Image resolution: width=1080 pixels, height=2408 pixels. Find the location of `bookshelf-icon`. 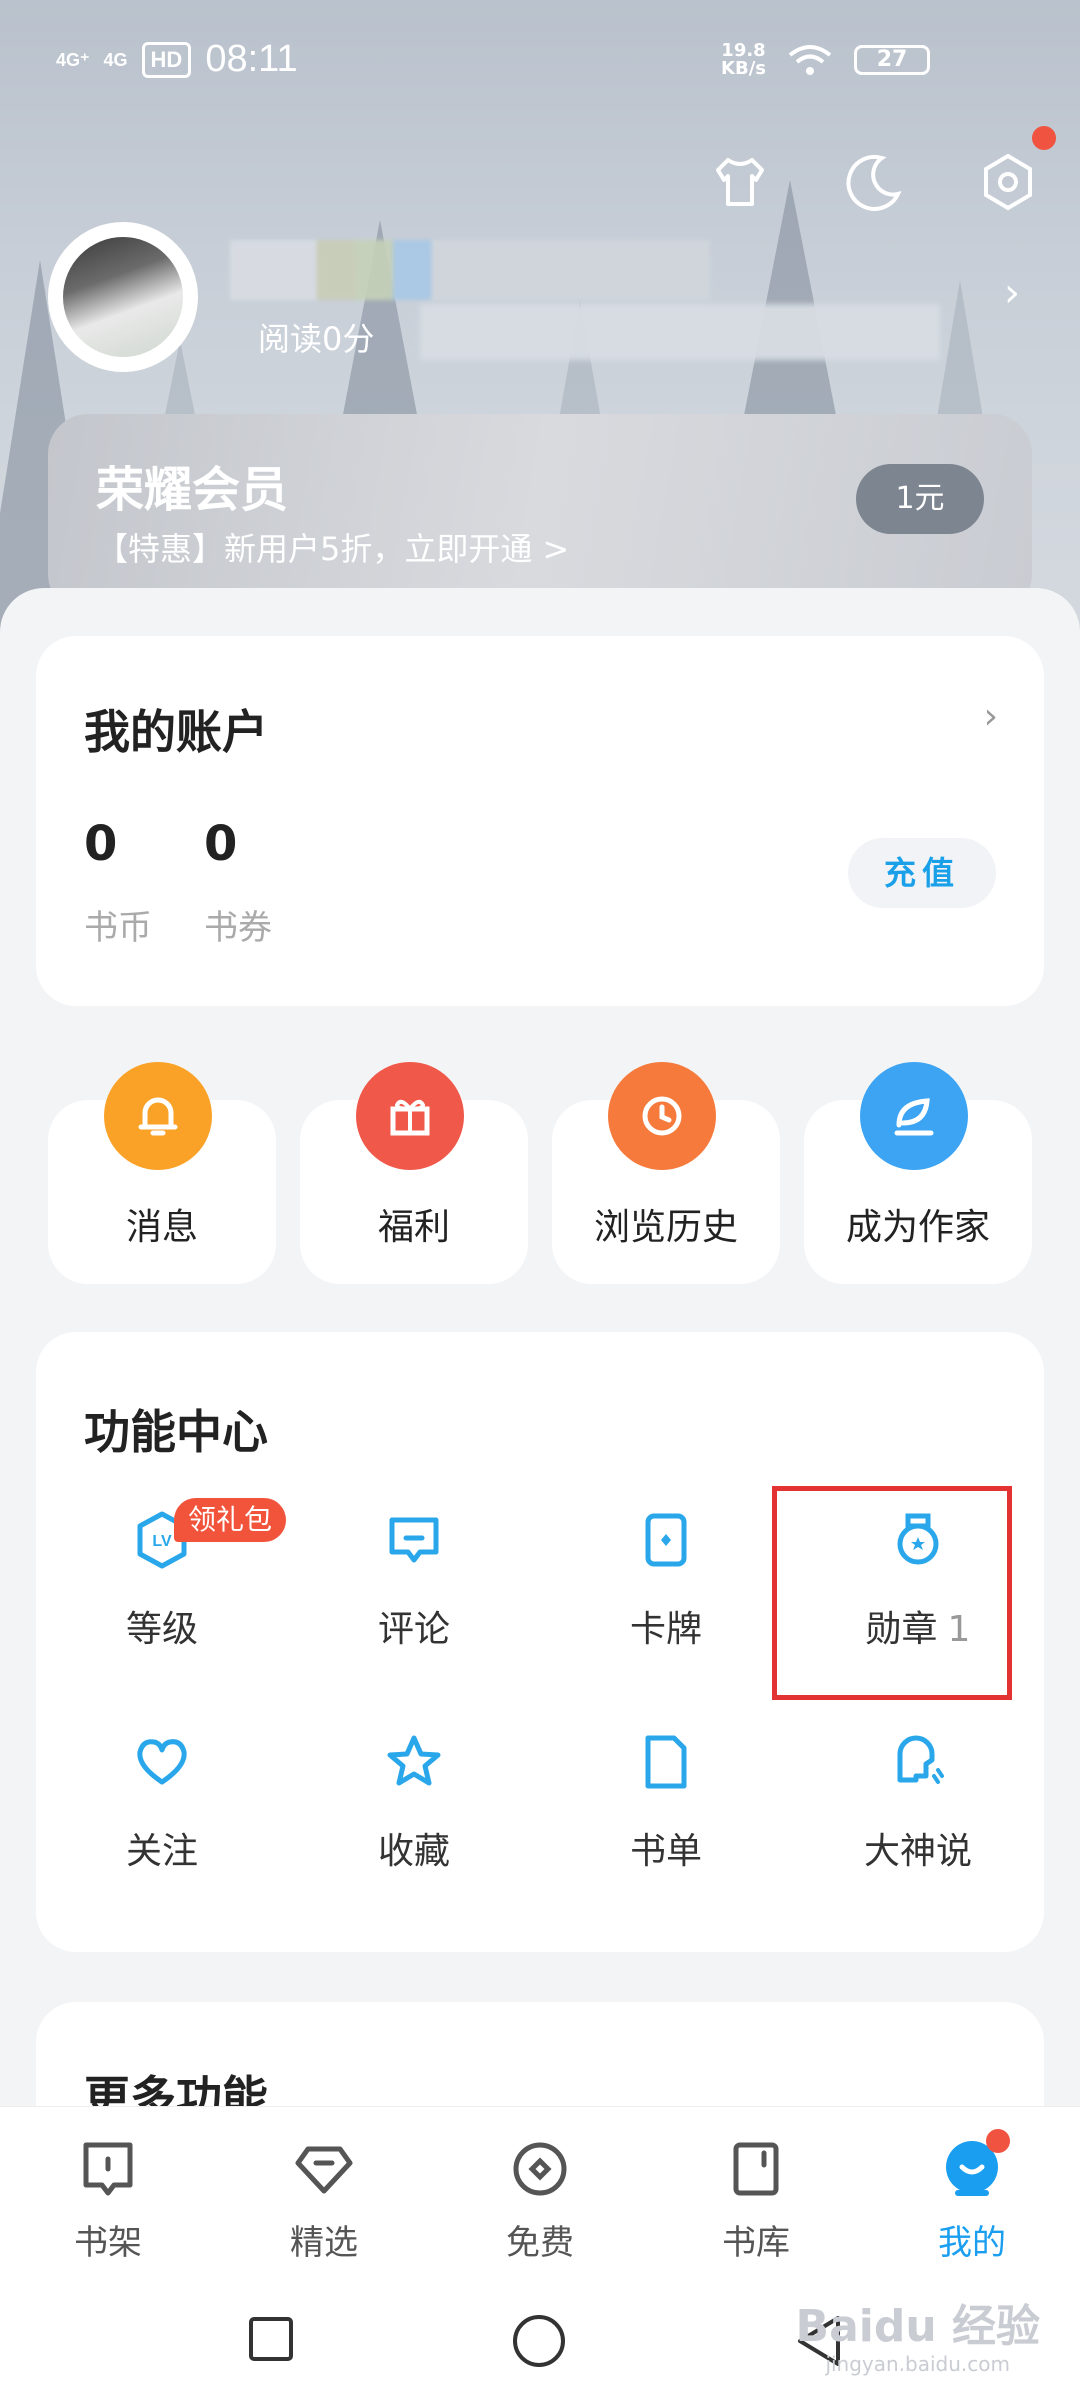

bookshelf-icon is located at coordinates (108, 2169).